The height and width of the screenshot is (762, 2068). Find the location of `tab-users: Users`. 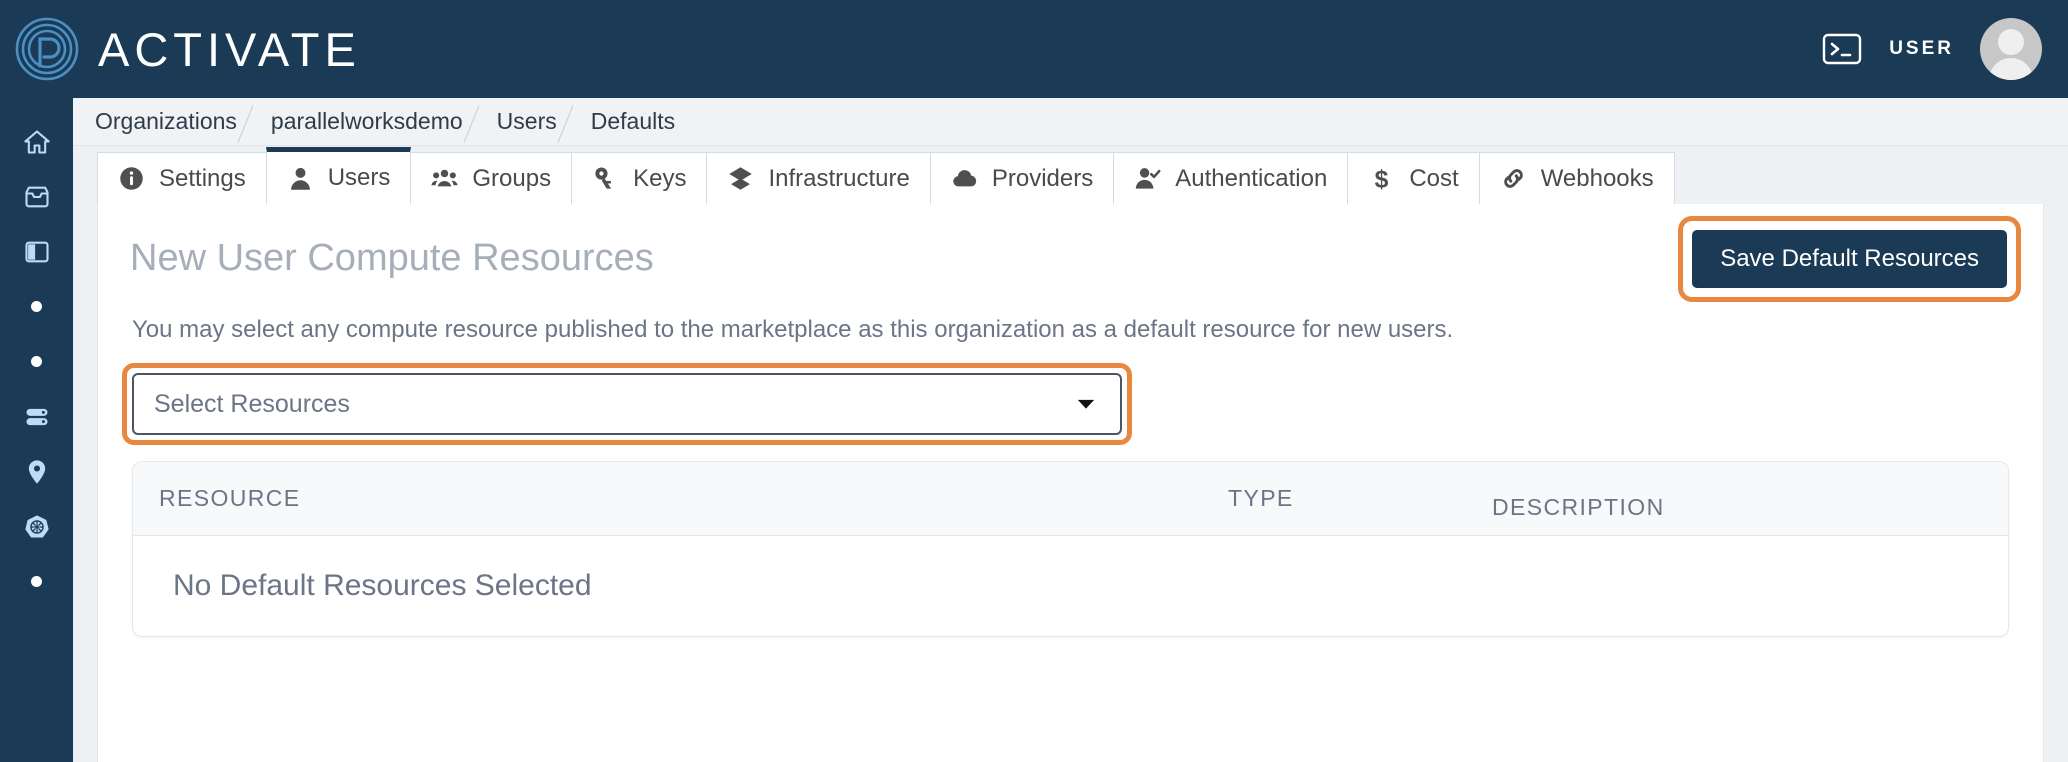

tab-users: Users is located at coordinates (338, 175).